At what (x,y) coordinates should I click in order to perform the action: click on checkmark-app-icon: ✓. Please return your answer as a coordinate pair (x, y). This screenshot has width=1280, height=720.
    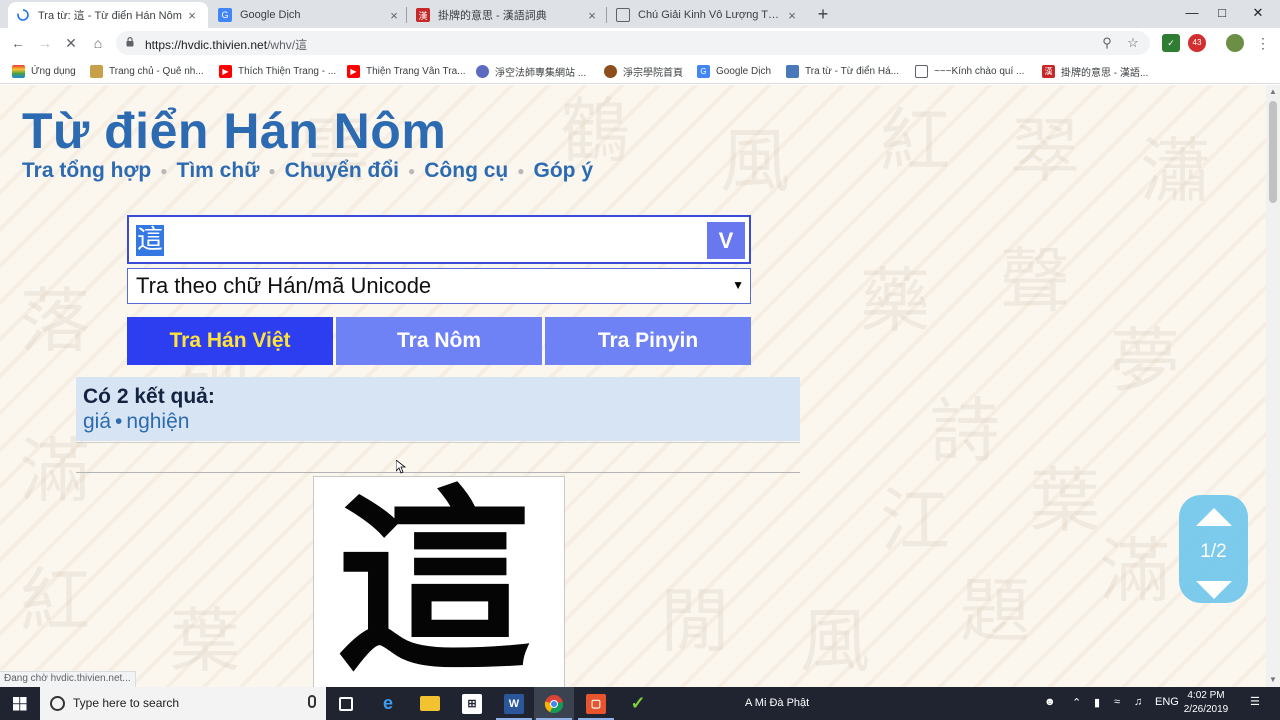
    Looking at the image, I should click on (638, 703).